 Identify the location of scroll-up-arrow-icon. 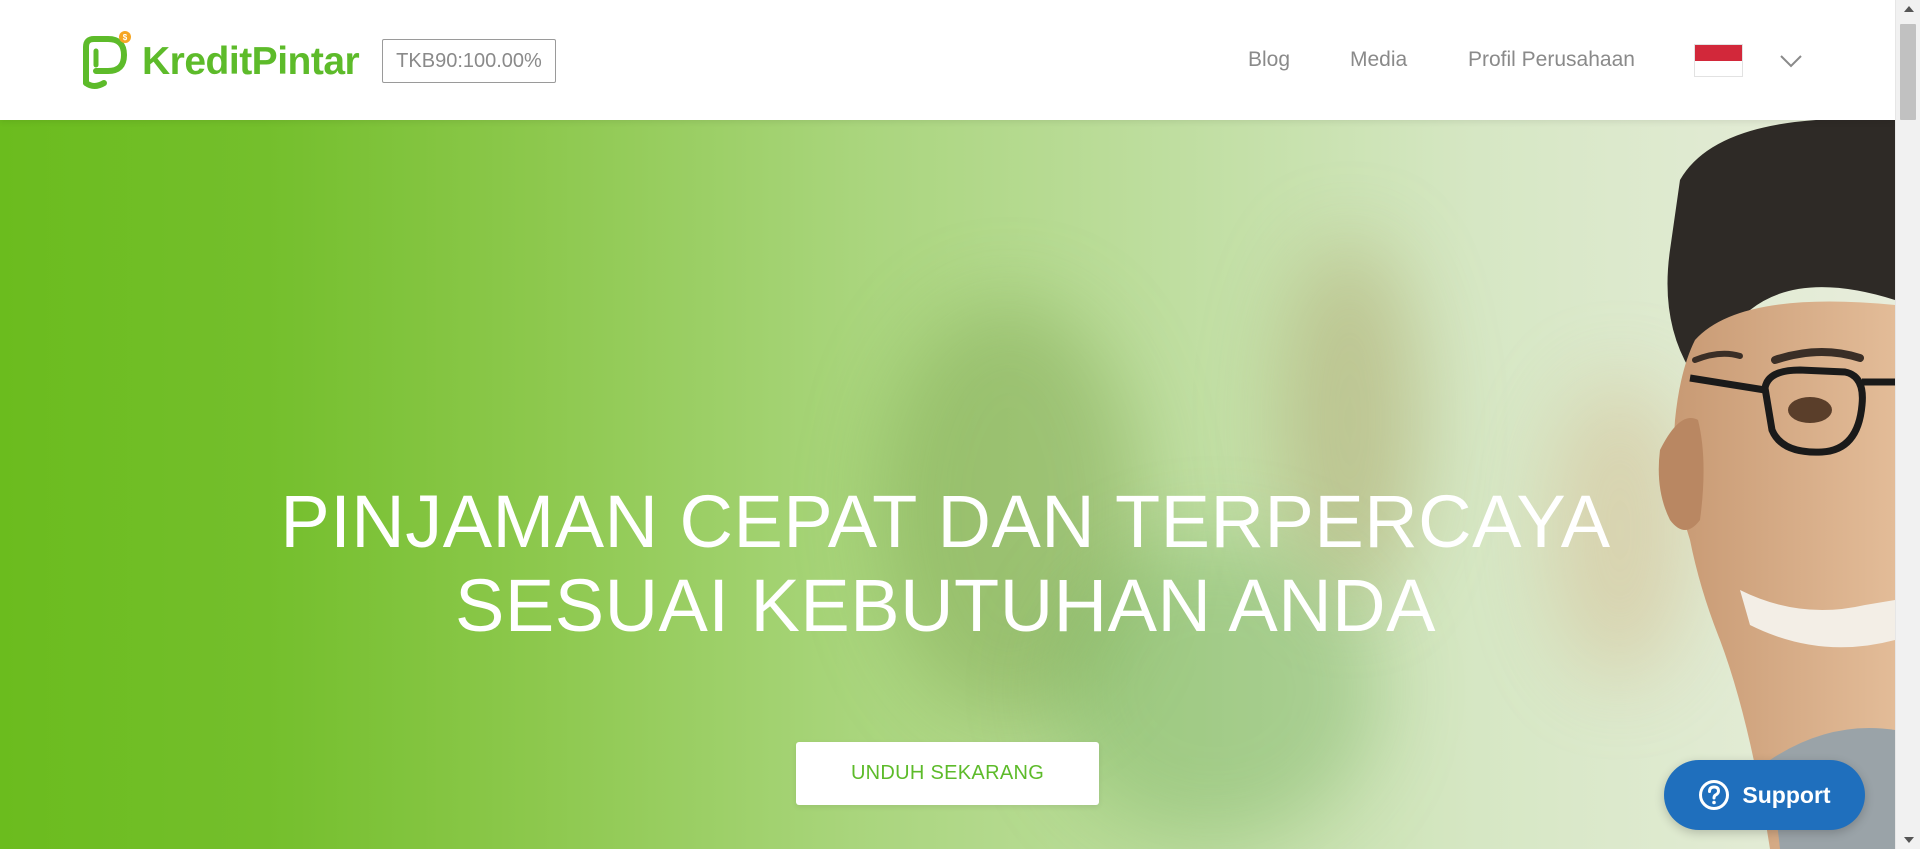
(1909, 9).